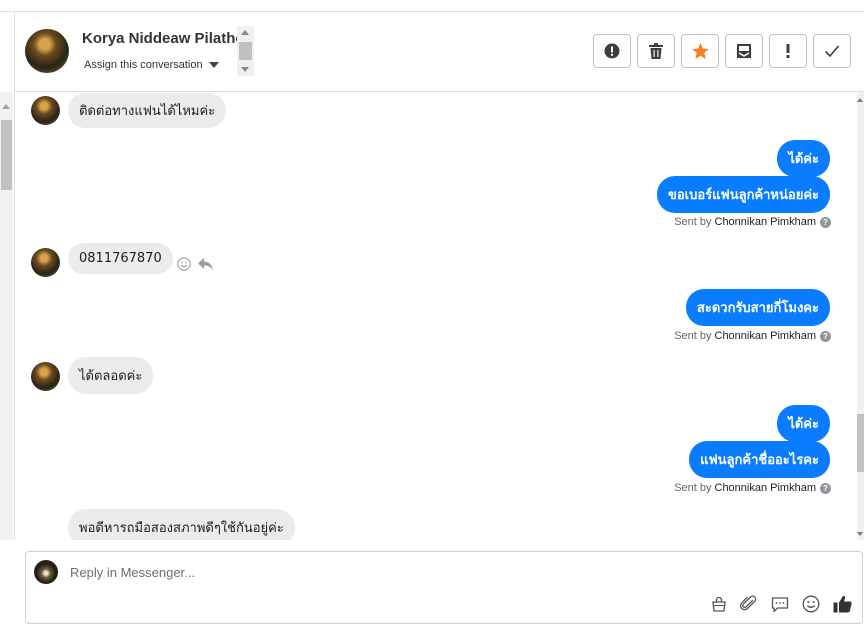 The image size is (864, 626). I want to click on incoming-message: ได้ตลอดค่ะ, so click(111, 375).